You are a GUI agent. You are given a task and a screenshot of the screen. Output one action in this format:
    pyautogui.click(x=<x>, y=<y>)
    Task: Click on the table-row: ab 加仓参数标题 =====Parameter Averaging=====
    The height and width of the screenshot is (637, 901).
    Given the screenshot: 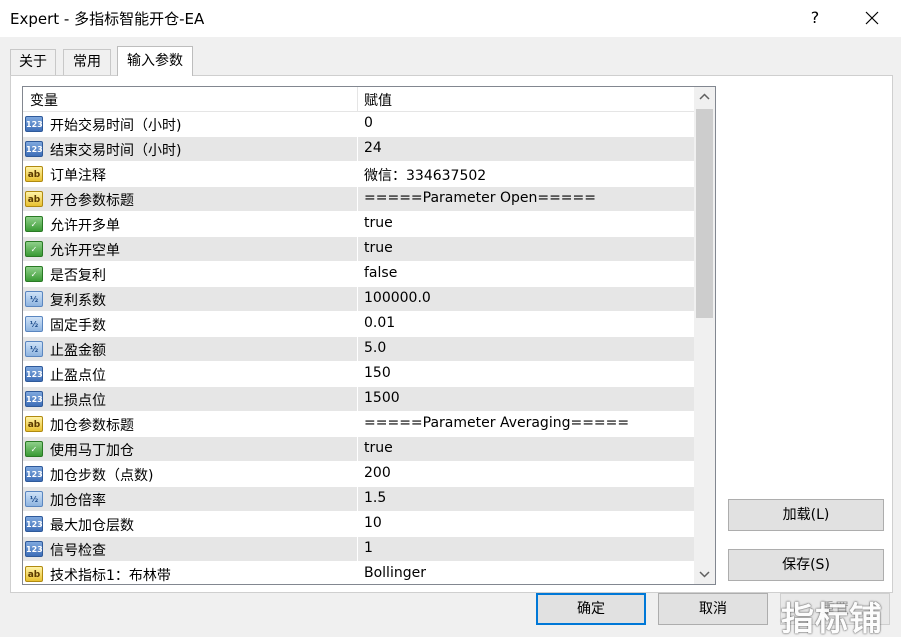 What is the action you would take?
    pyautogui.click(x=358, y=424)
    